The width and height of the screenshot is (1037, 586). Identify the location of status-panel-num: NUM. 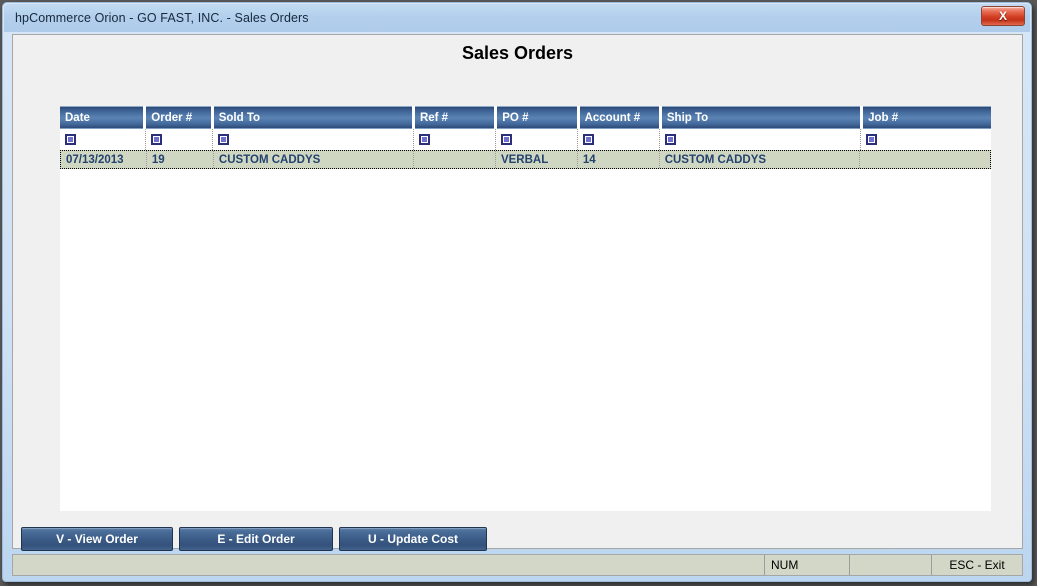
(807, 565).